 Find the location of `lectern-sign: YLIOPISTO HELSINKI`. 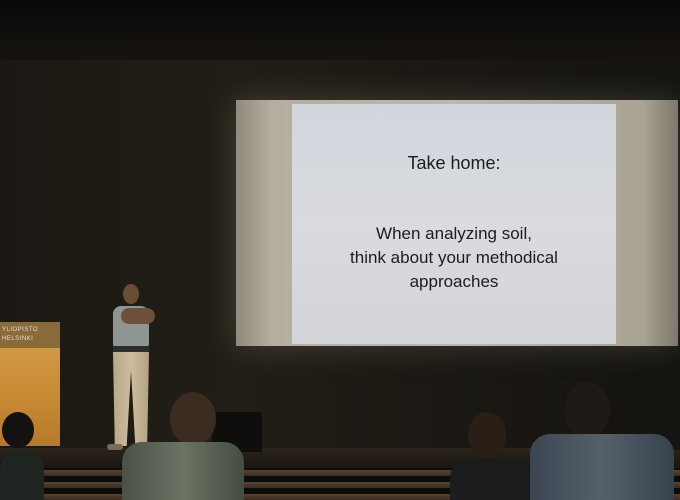

lectern-sign: YLIOPISTO HELSINKI is located at coordinates (30, 336).